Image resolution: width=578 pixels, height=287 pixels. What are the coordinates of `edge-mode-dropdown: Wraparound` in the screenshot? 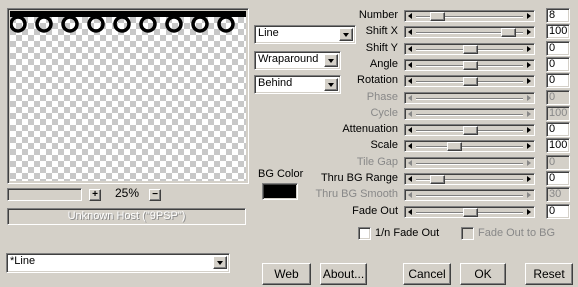 It's located at (297, 60).